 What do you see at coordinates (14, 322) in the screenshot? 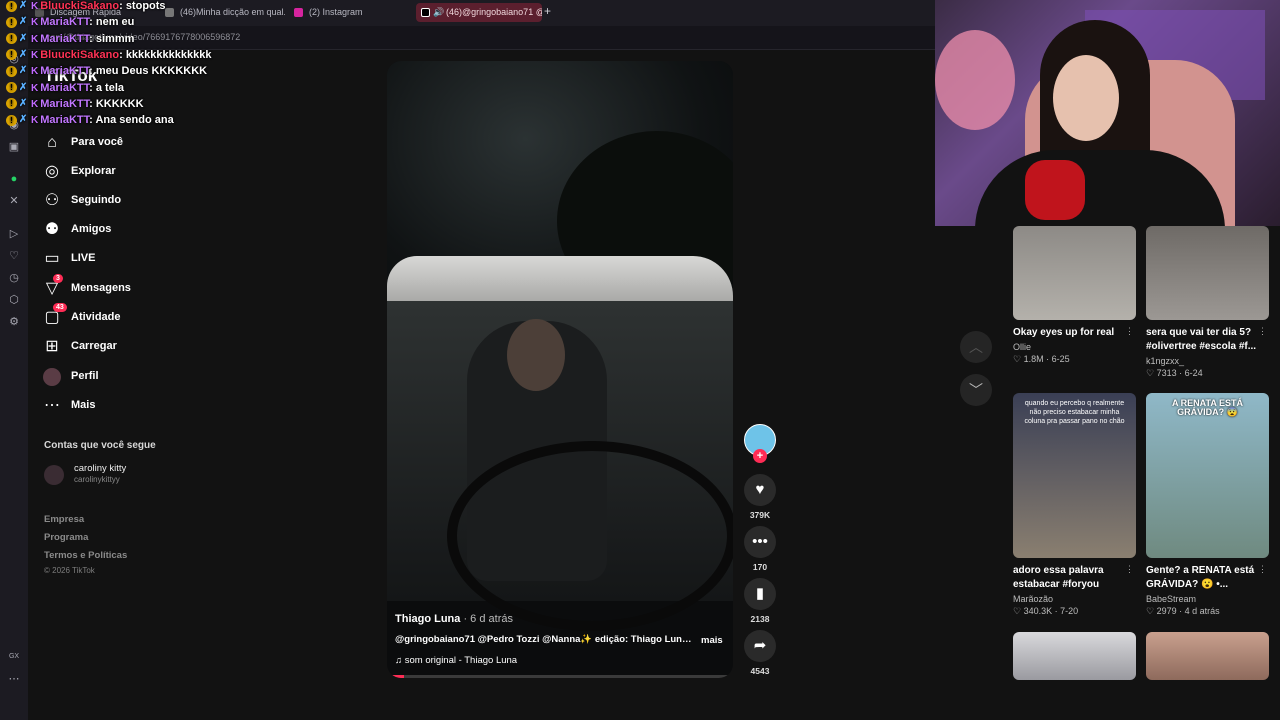
I see `settings-icon: ⚙` at bounding box center [14, 322].